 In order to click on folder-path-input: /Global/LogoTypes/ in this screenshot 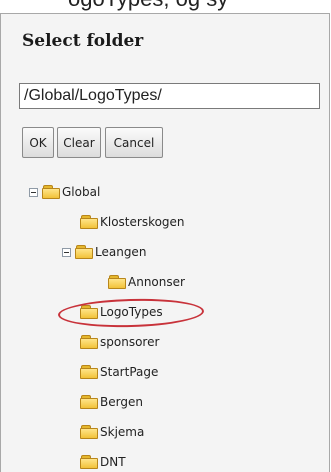, I will do `click(169, 96)`.